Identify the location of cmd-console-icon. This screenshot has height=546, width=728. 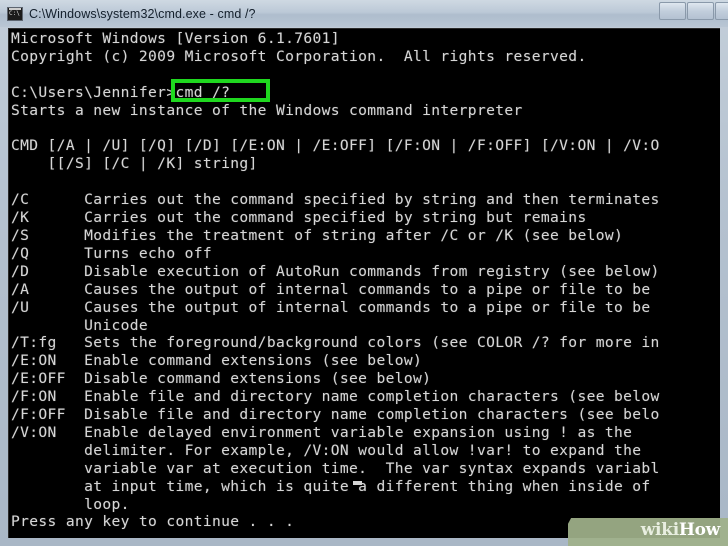
(15, 13).